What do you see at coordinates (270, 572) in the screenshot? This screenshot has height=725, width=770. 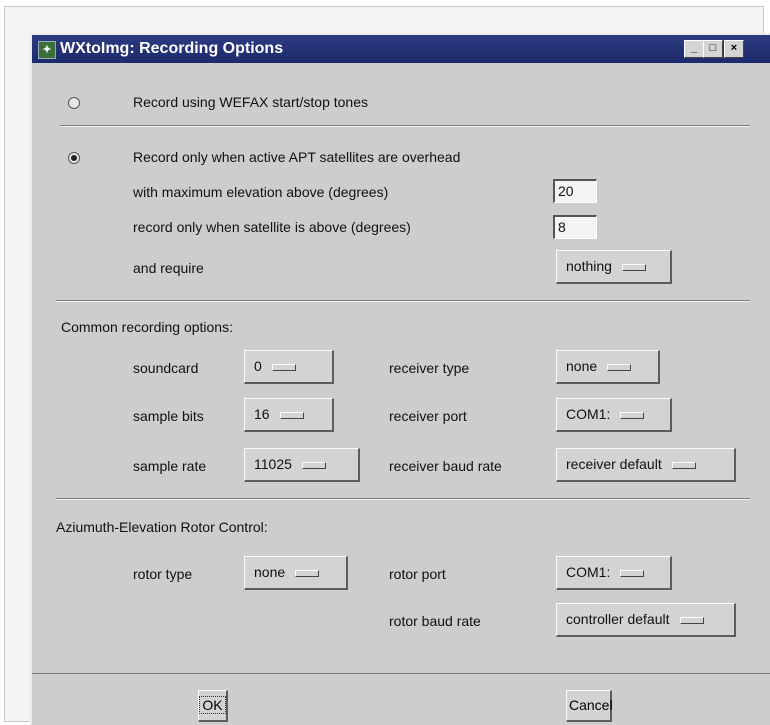 I see `rotor-type-value: none` at bounding box center [270, 572].